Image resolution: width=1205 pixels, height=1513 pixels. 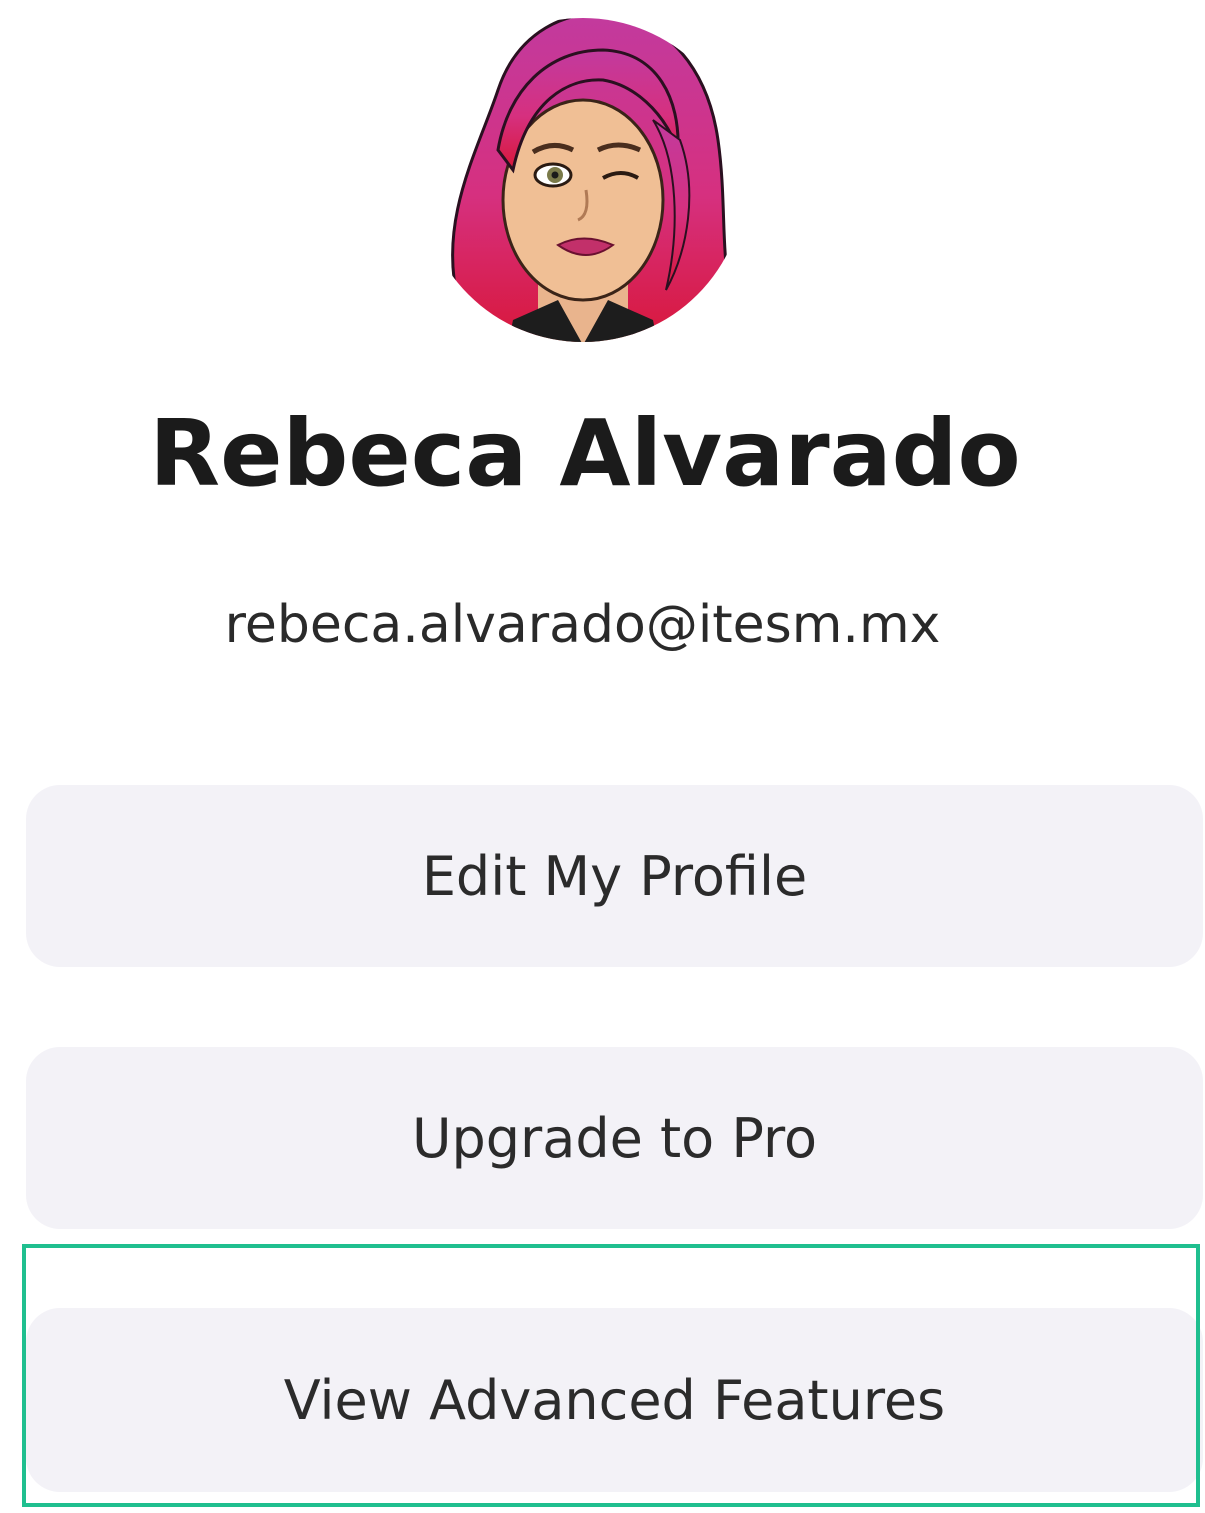 I want to click on edit-profile-button: Edit My Profile, so click(x=614, y=876).